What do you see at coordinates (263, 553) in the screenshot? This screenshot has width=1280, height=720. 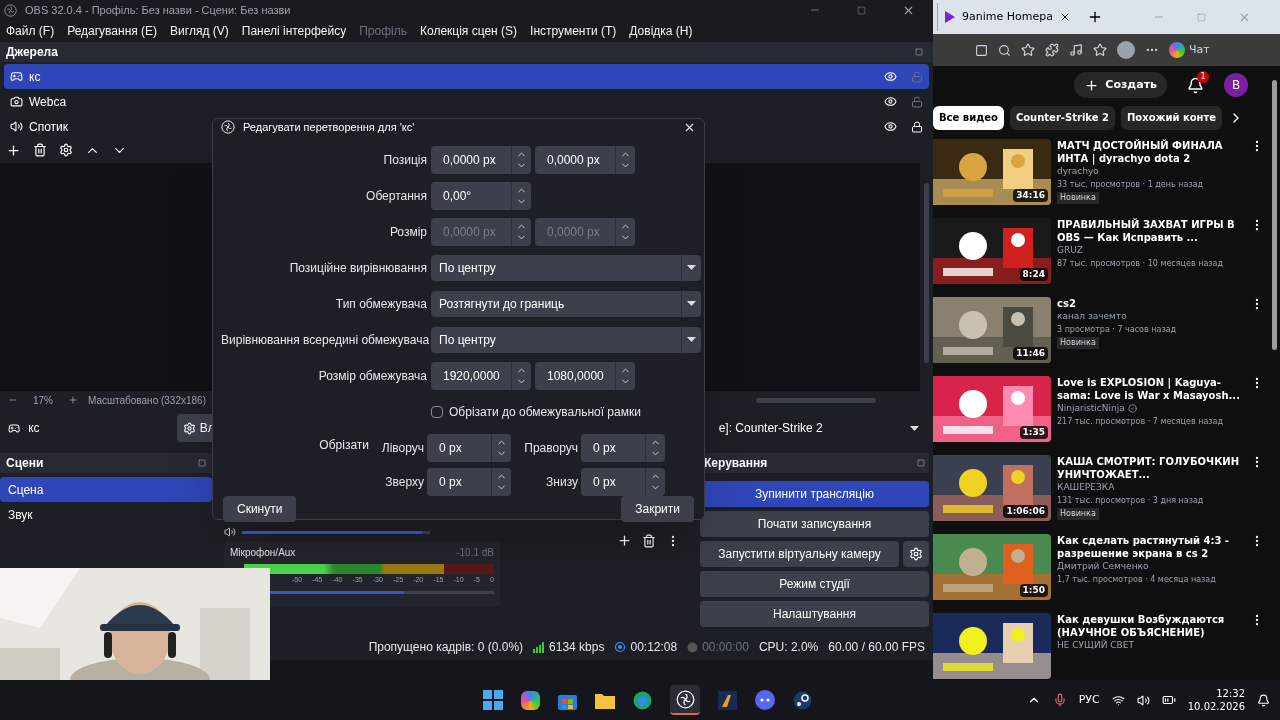 I see `channel-name: Мікрофон/Aux` at bounding box center [263, 553].